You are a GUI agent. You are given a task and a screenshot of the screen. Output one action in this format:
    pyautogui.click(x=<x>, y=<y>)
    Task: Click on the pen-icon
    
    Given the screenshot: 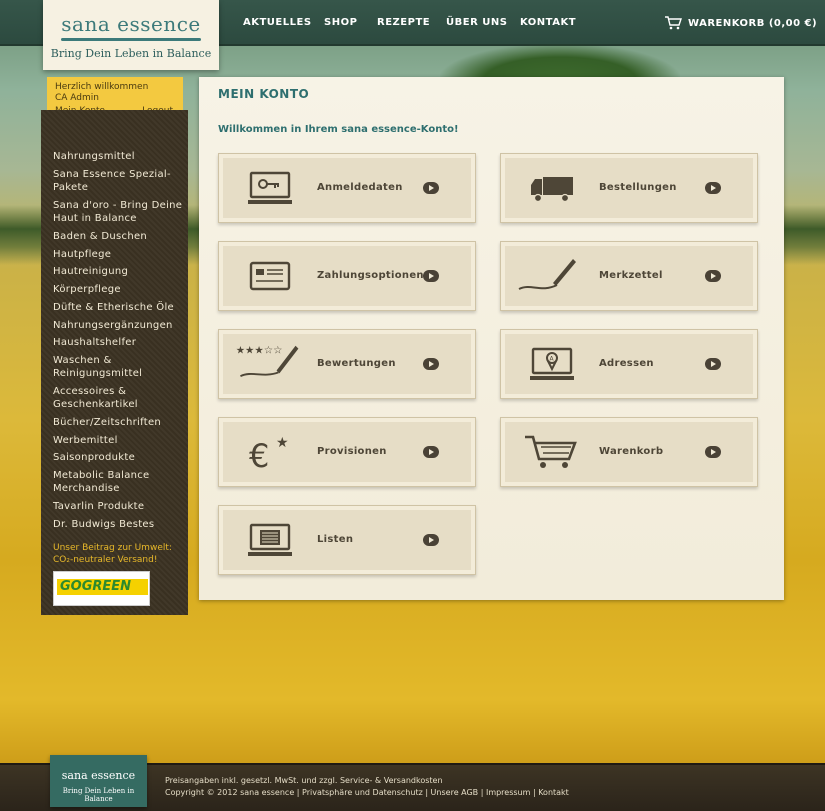 What is the action you would take?
    pyautogui.click(x=547, y=274)
    